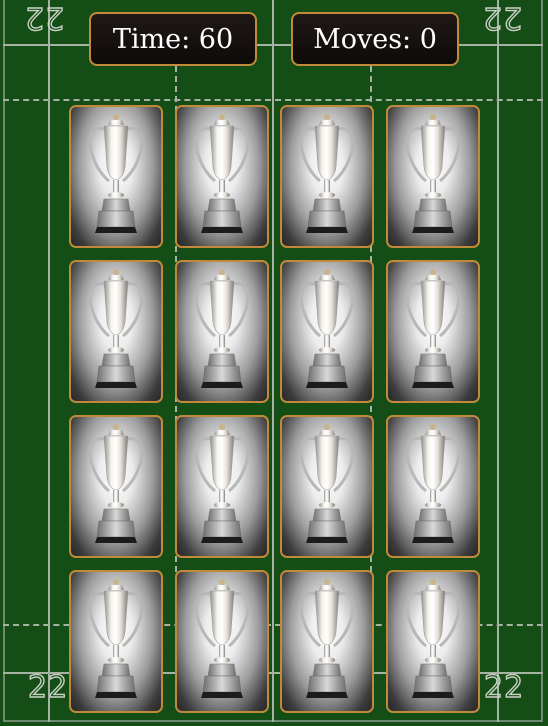 Image resolution: width=548 pixels, height=726 pixels. I want to click on field-number-top-left: 22, so click(44, 18).